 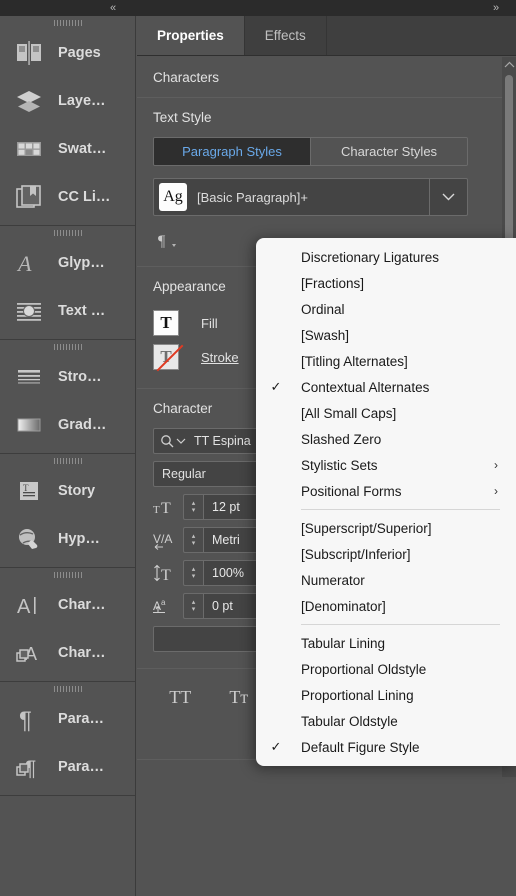 I want to click on vertical-scale-stepper: ▴ ▾, so click(x=193, y=573).